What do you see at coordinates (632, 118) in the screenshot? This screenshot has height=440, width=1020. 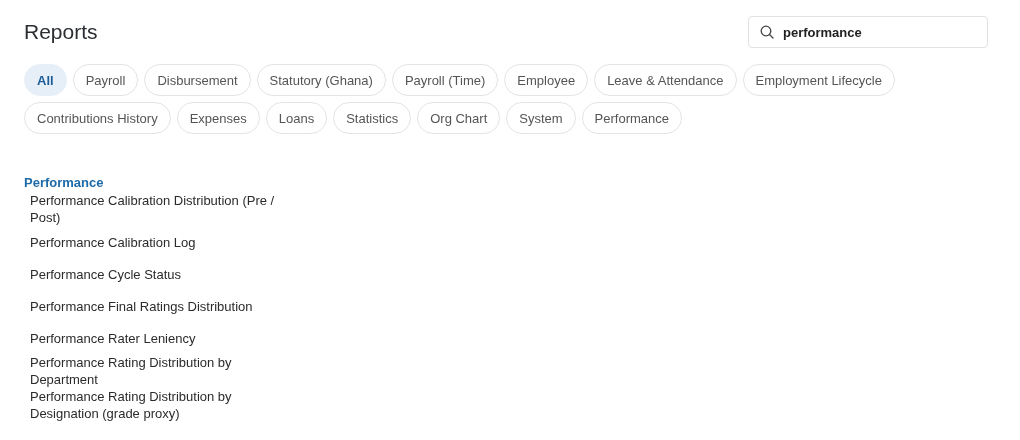 I see `filter-chip: Performance` at bounding box center [632, 118].